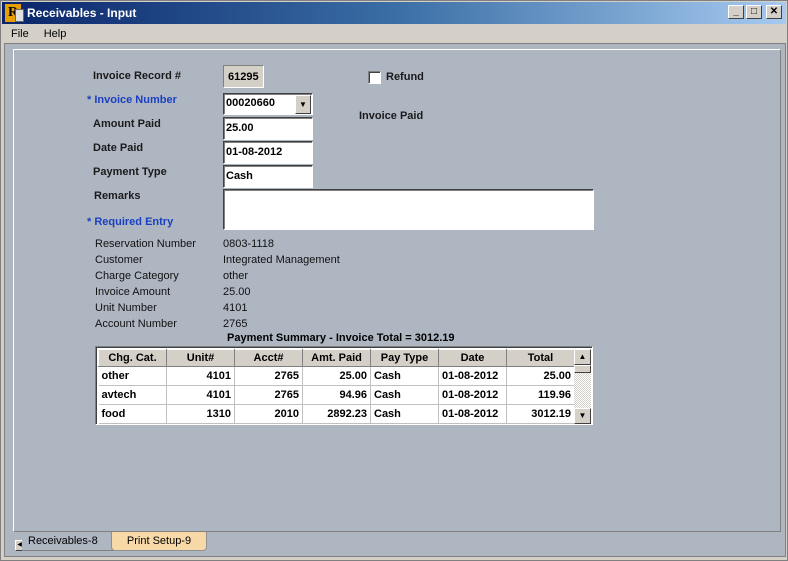 The height and width of the screenshot is (561, 788). Describe the element at coordinates (200, 358) in the screenshot. I see `column-header: Unit#` at that location.